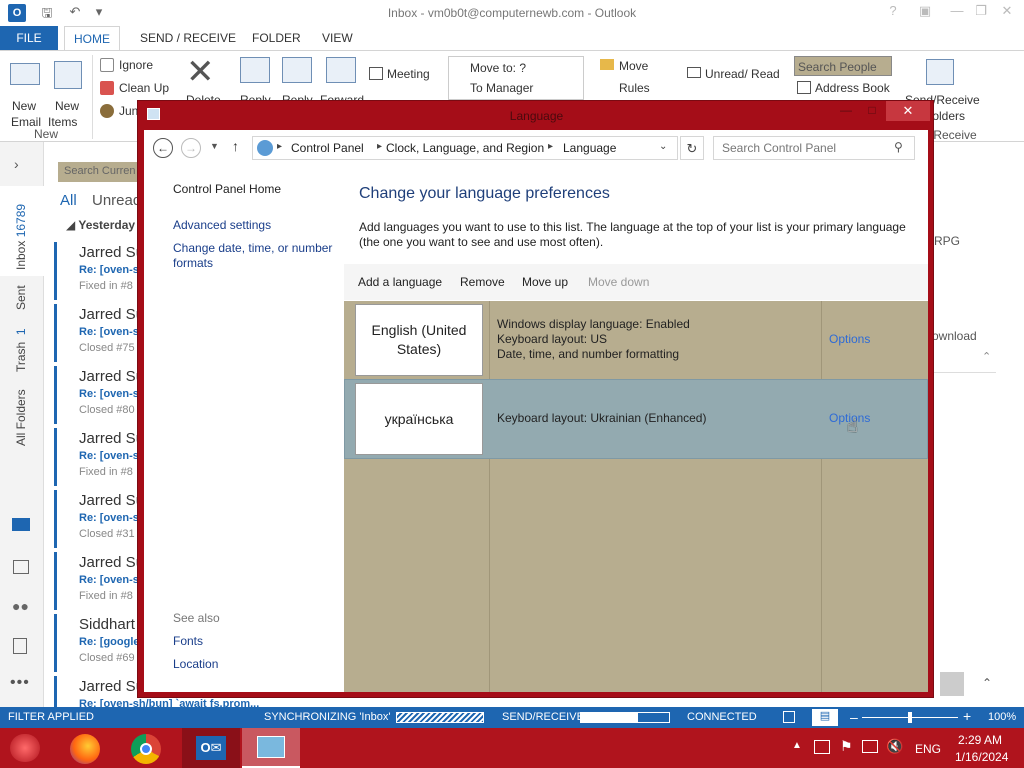 This screenshot has height=768, width=1024. I want to click on address-dropdown-icon: ⌄, so click(663, 146).